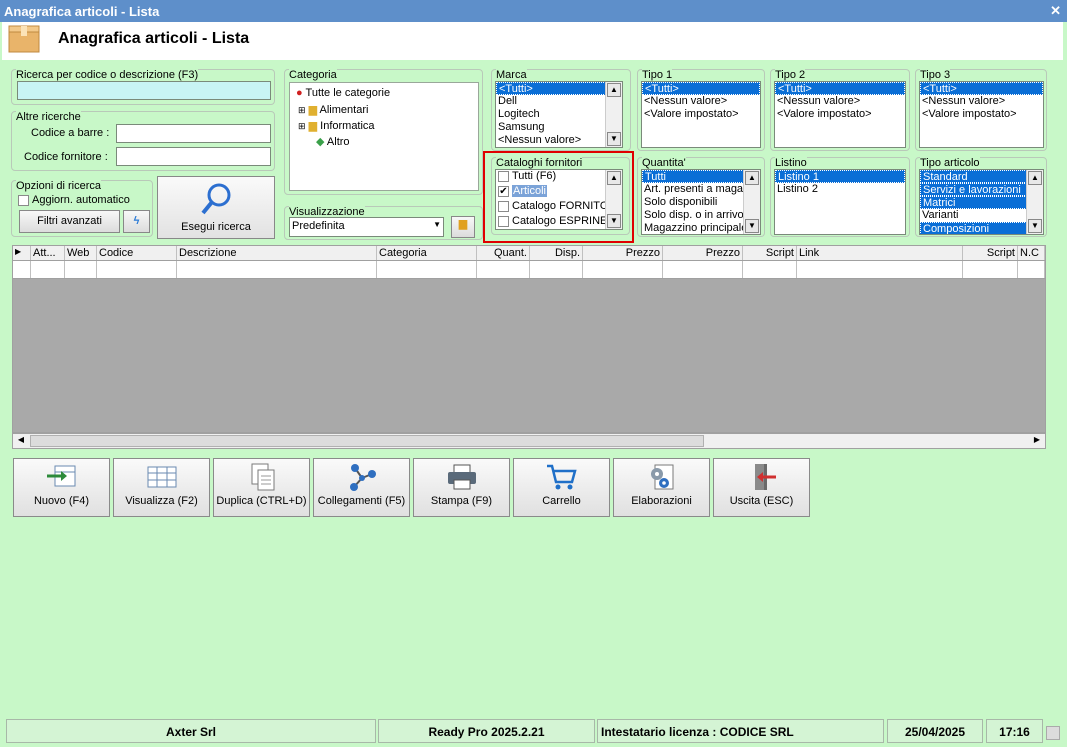 This screenshot has width=1067, height=747. I want to click on folder-icon: ▆, so click(463, 227).